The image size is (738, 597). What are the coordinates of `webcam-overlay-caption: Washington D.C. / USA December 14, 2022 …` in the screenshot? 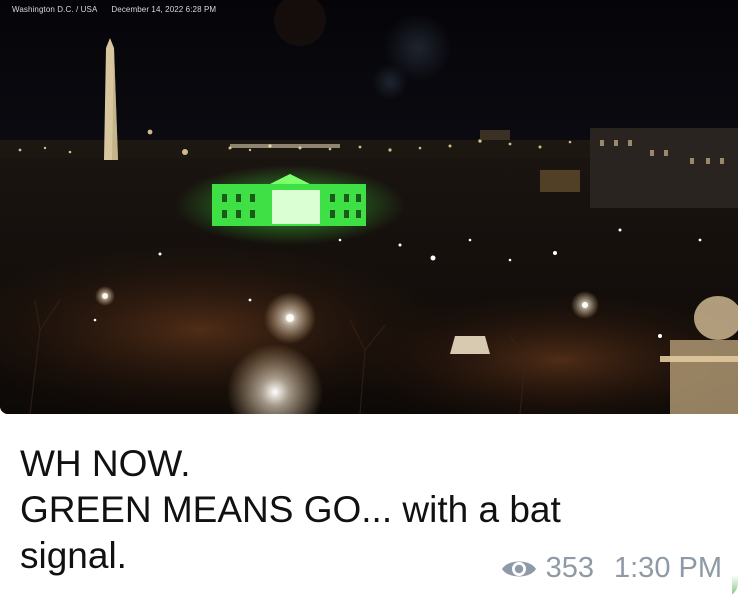 It's located at (114, 9).